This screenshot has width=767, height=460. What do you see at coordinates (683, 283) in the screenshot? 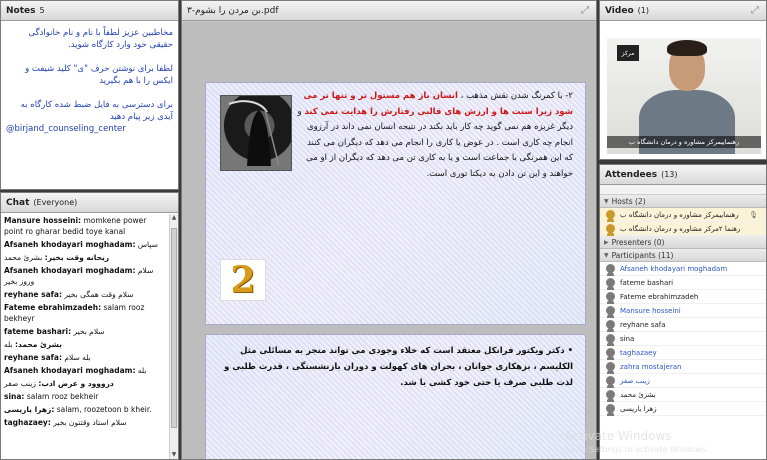
I see `participant-row: fateme bashari` at bounding box center [683, 283].